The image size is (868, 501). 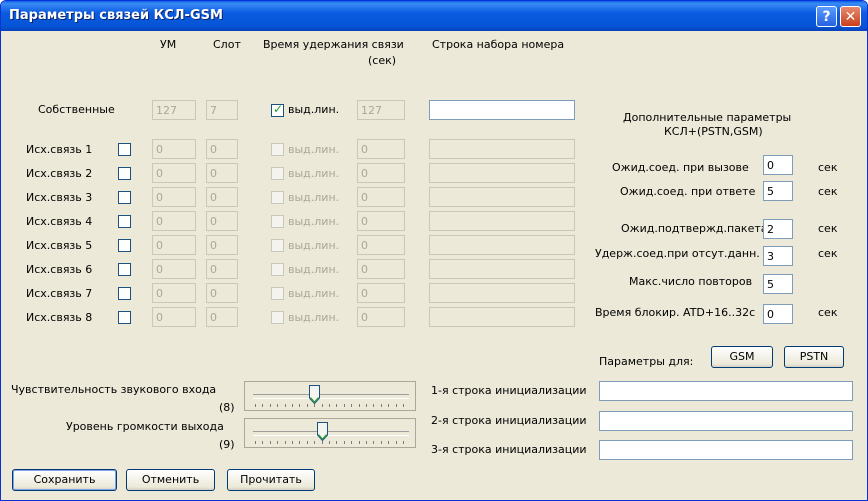 What do you see at coordinates (713, 131) in the screenshot?
I see `extra-params-subtitle: КСЛ+(PSTN,GSM)` at bounding box center [713, 131].